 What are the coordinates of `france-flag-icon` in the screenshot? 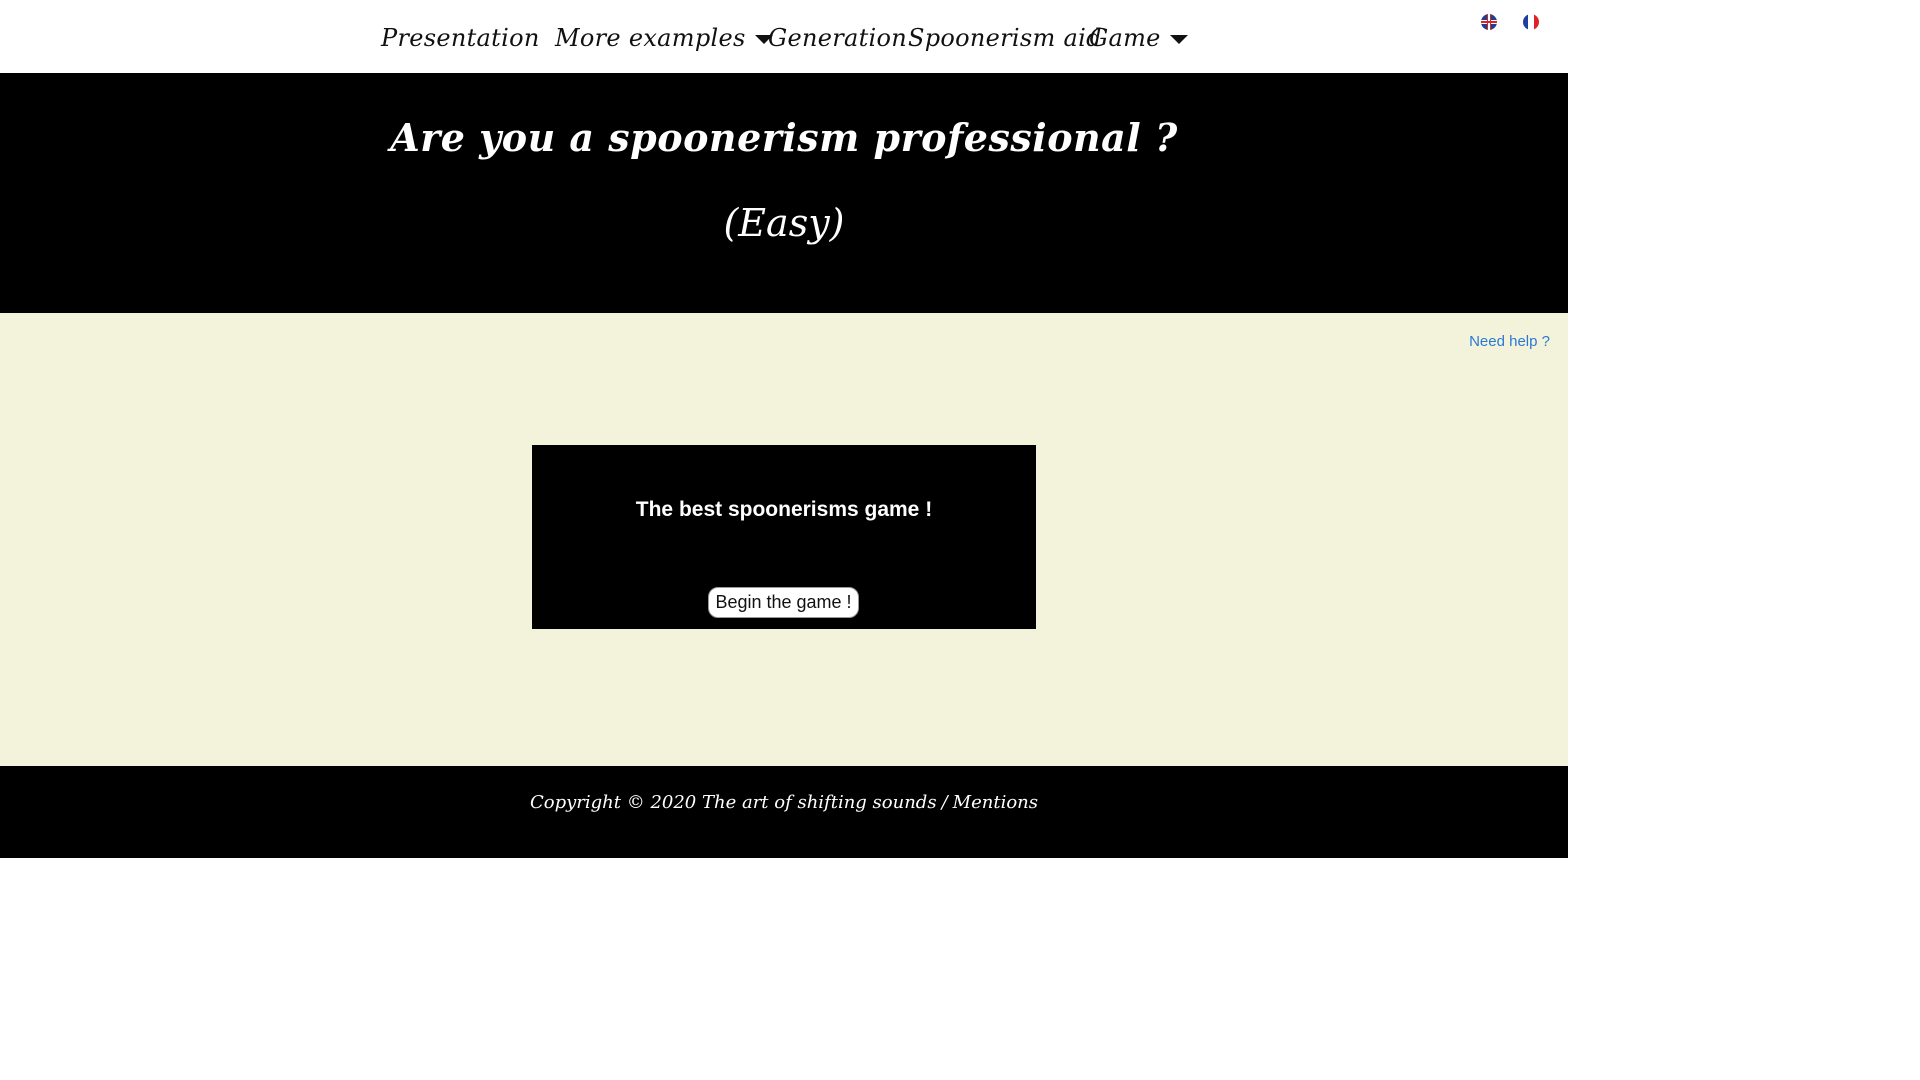 It's located at (1531, 22).